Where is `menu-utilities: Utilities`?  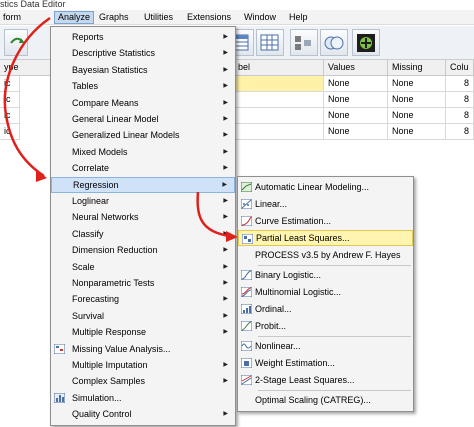
menu-utilities: Utilities is located at coordinates (158, 17).